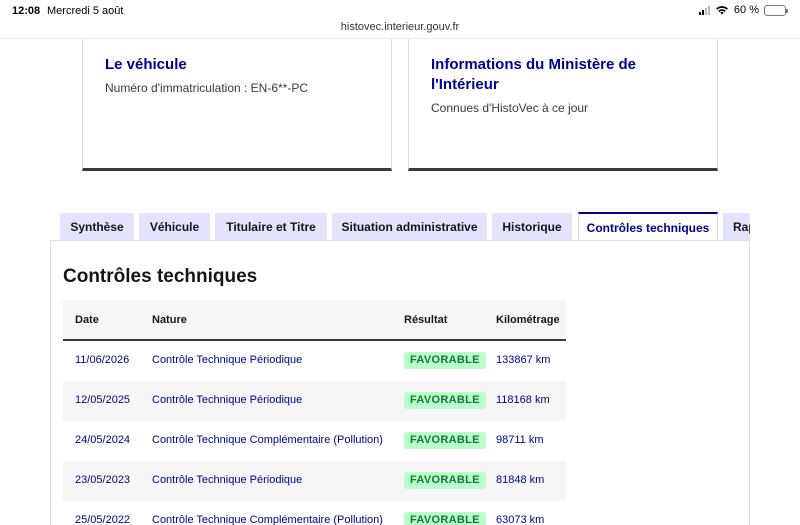  I want to click on tab-rapport: Rapport, so click(736, 227).